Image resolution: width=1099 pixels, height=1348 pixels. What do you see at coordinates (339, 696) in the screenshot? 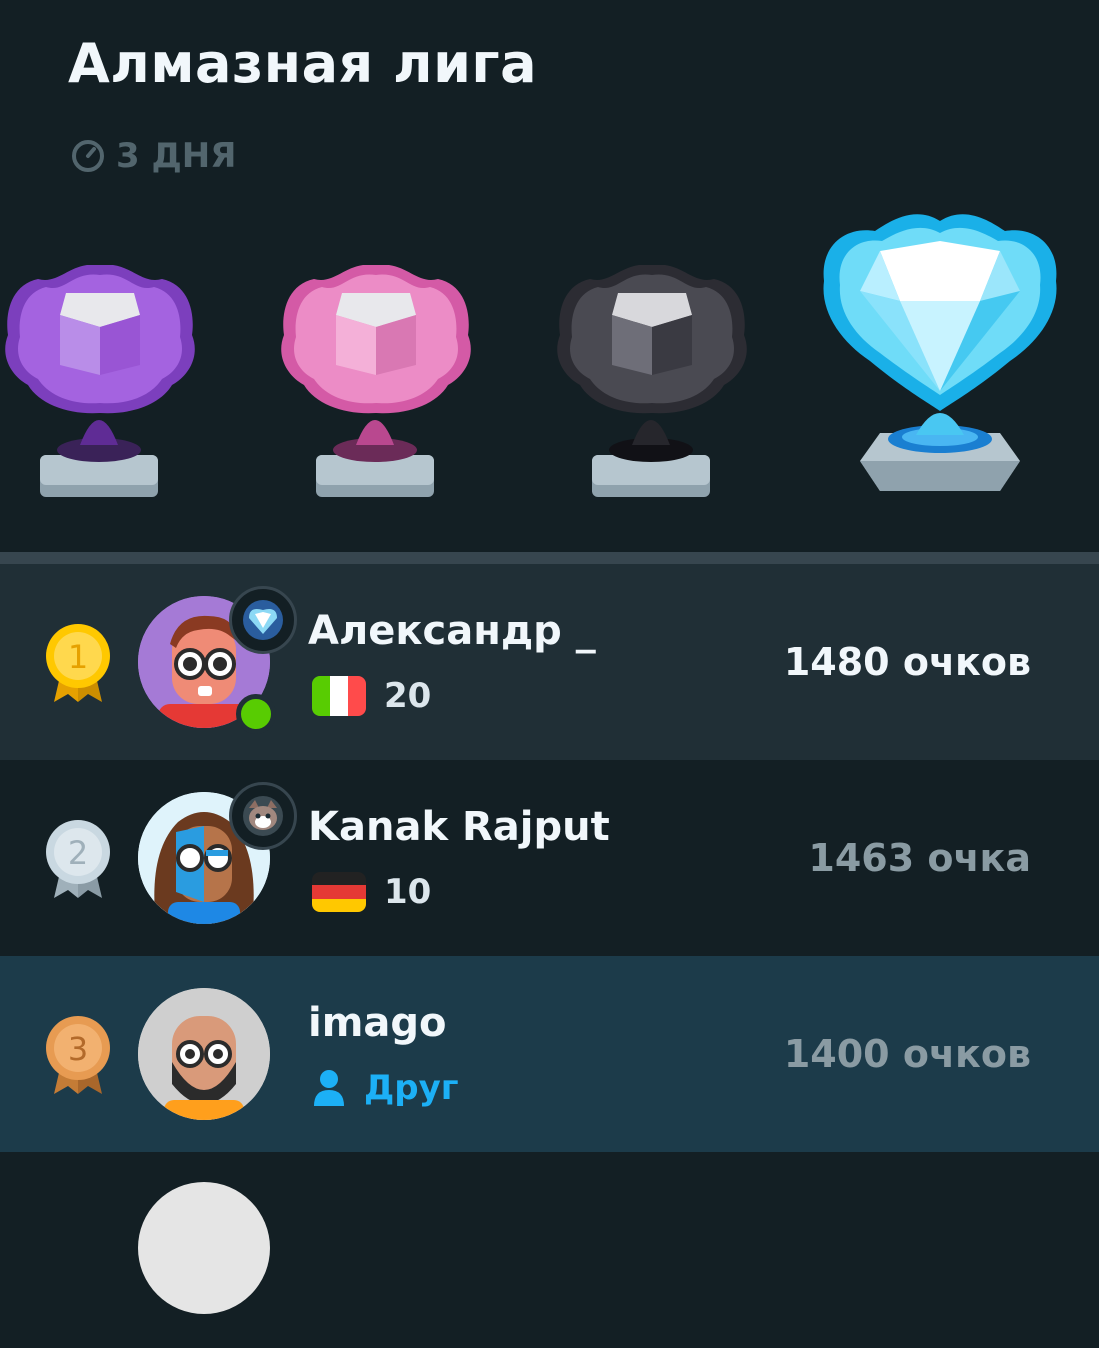
I see `italy-flag-icon` at bounding box center [339, 696].